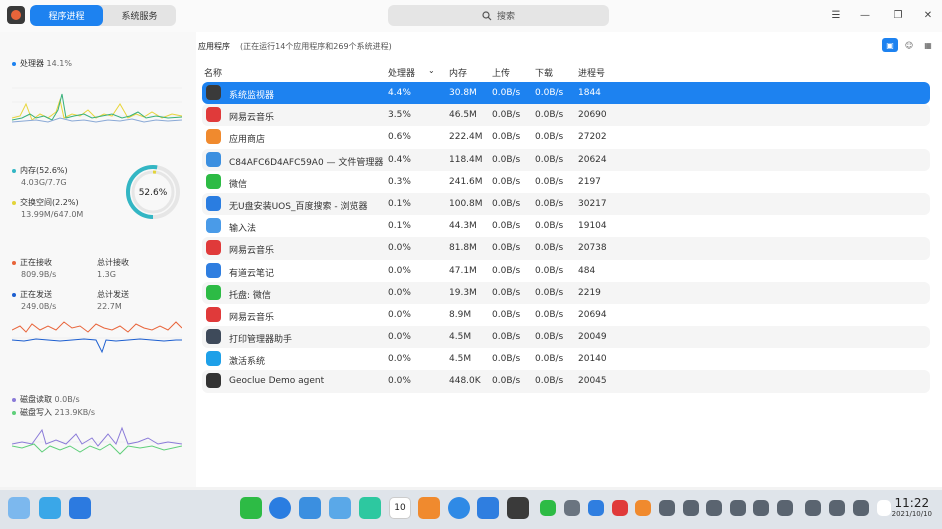 Image resolution: width=942 pixels, height=529 pixels. Describe the element at coordinates (498, 15) in the screenshot. I see `search-input: 搜索` at that location.